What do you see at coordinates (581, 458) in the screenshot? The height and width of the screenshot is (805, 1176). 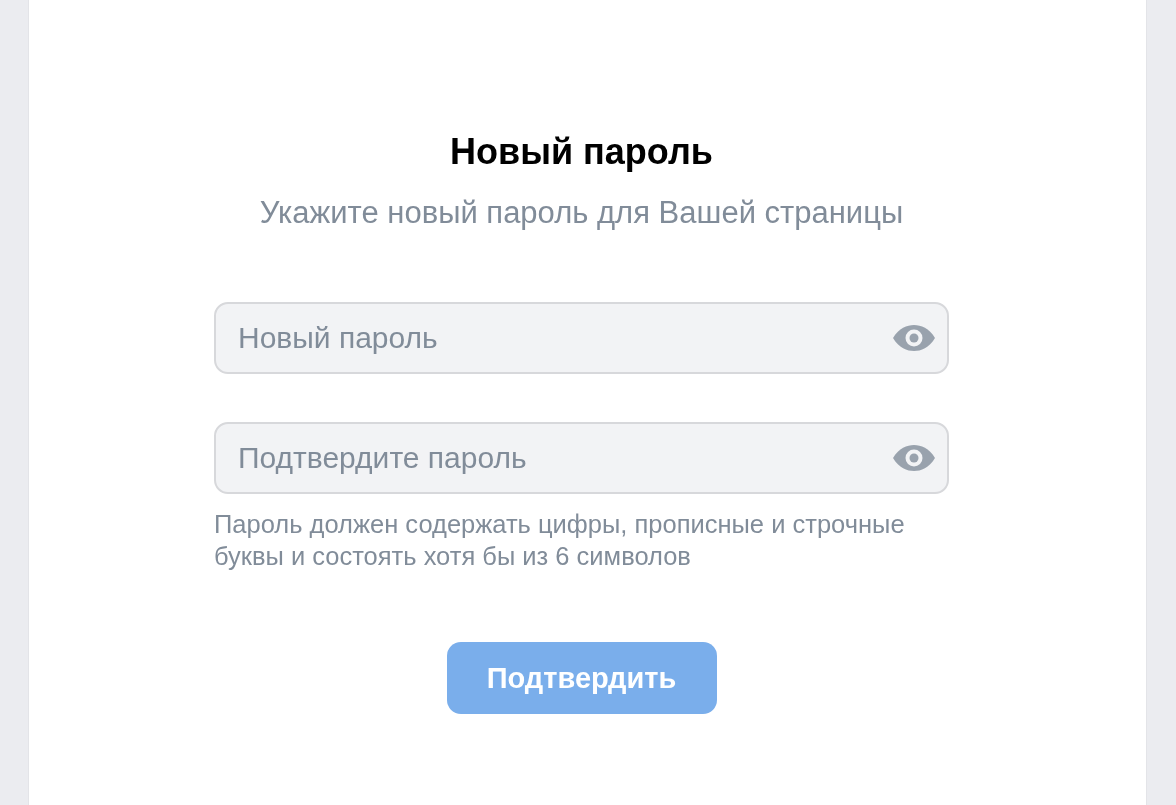 I see `password-input: Подтвердите пароль` at bounding box center [581, 458].